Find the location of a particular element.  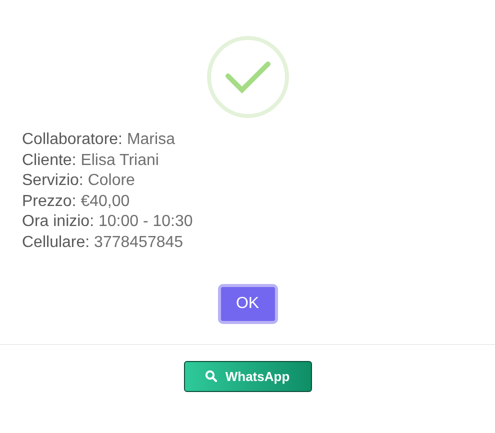

detail-line: Cellulare: 3778457845 is located at coordinates (103, 242).